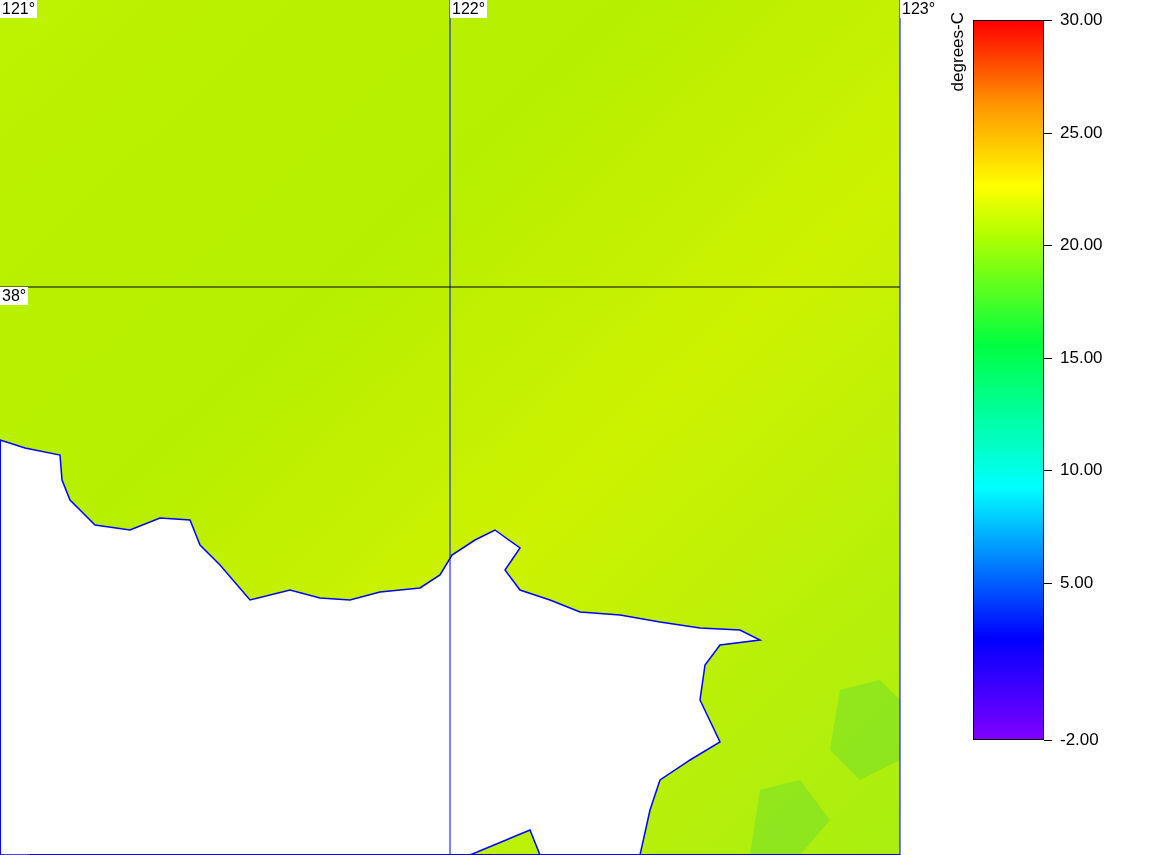  I want to click on tick-label: 30.00, so click(1081, 20).